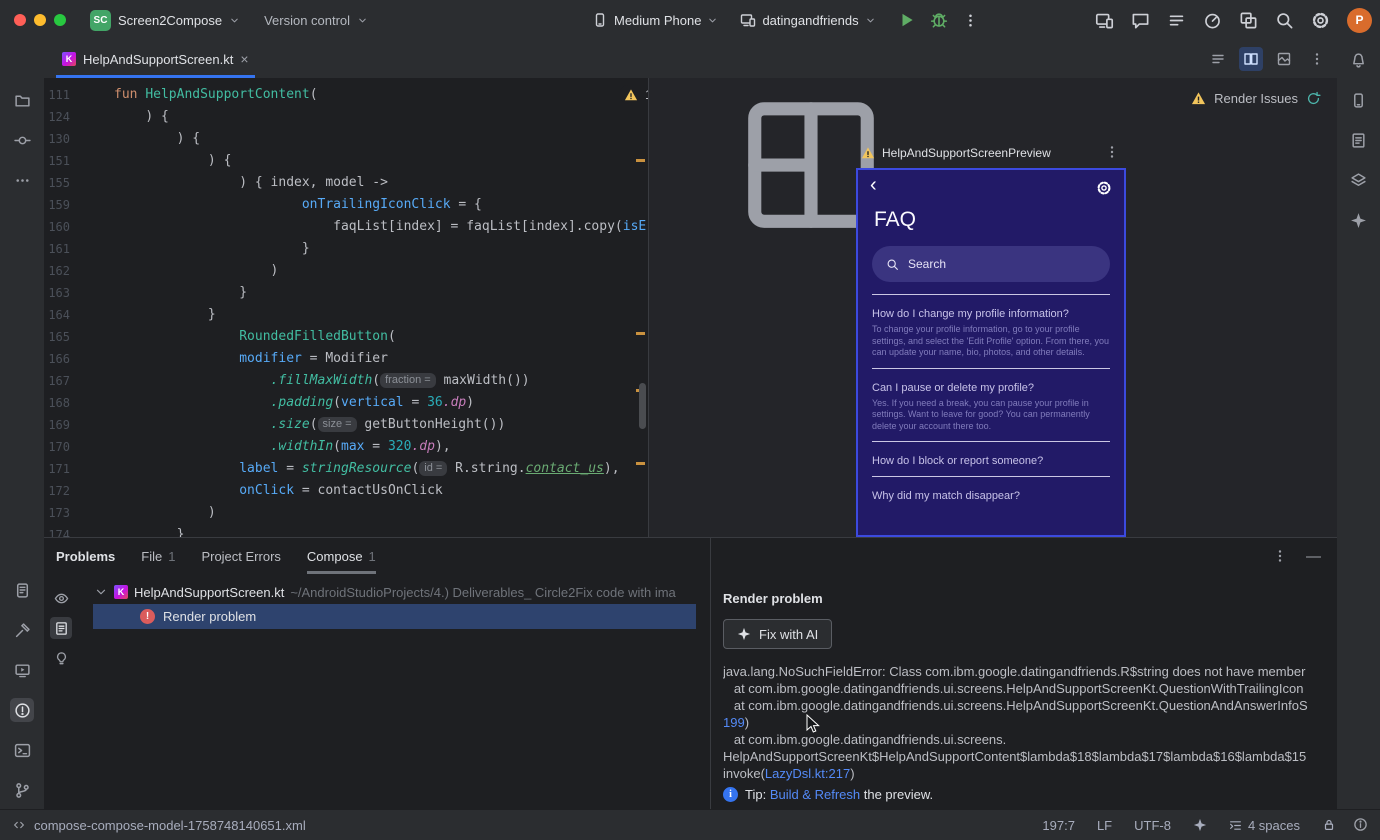 The image size is (1380, 840). Describe the element at coordinates (1284, 20) in the screenshot. I see `search-everywhere-icon` at that location.